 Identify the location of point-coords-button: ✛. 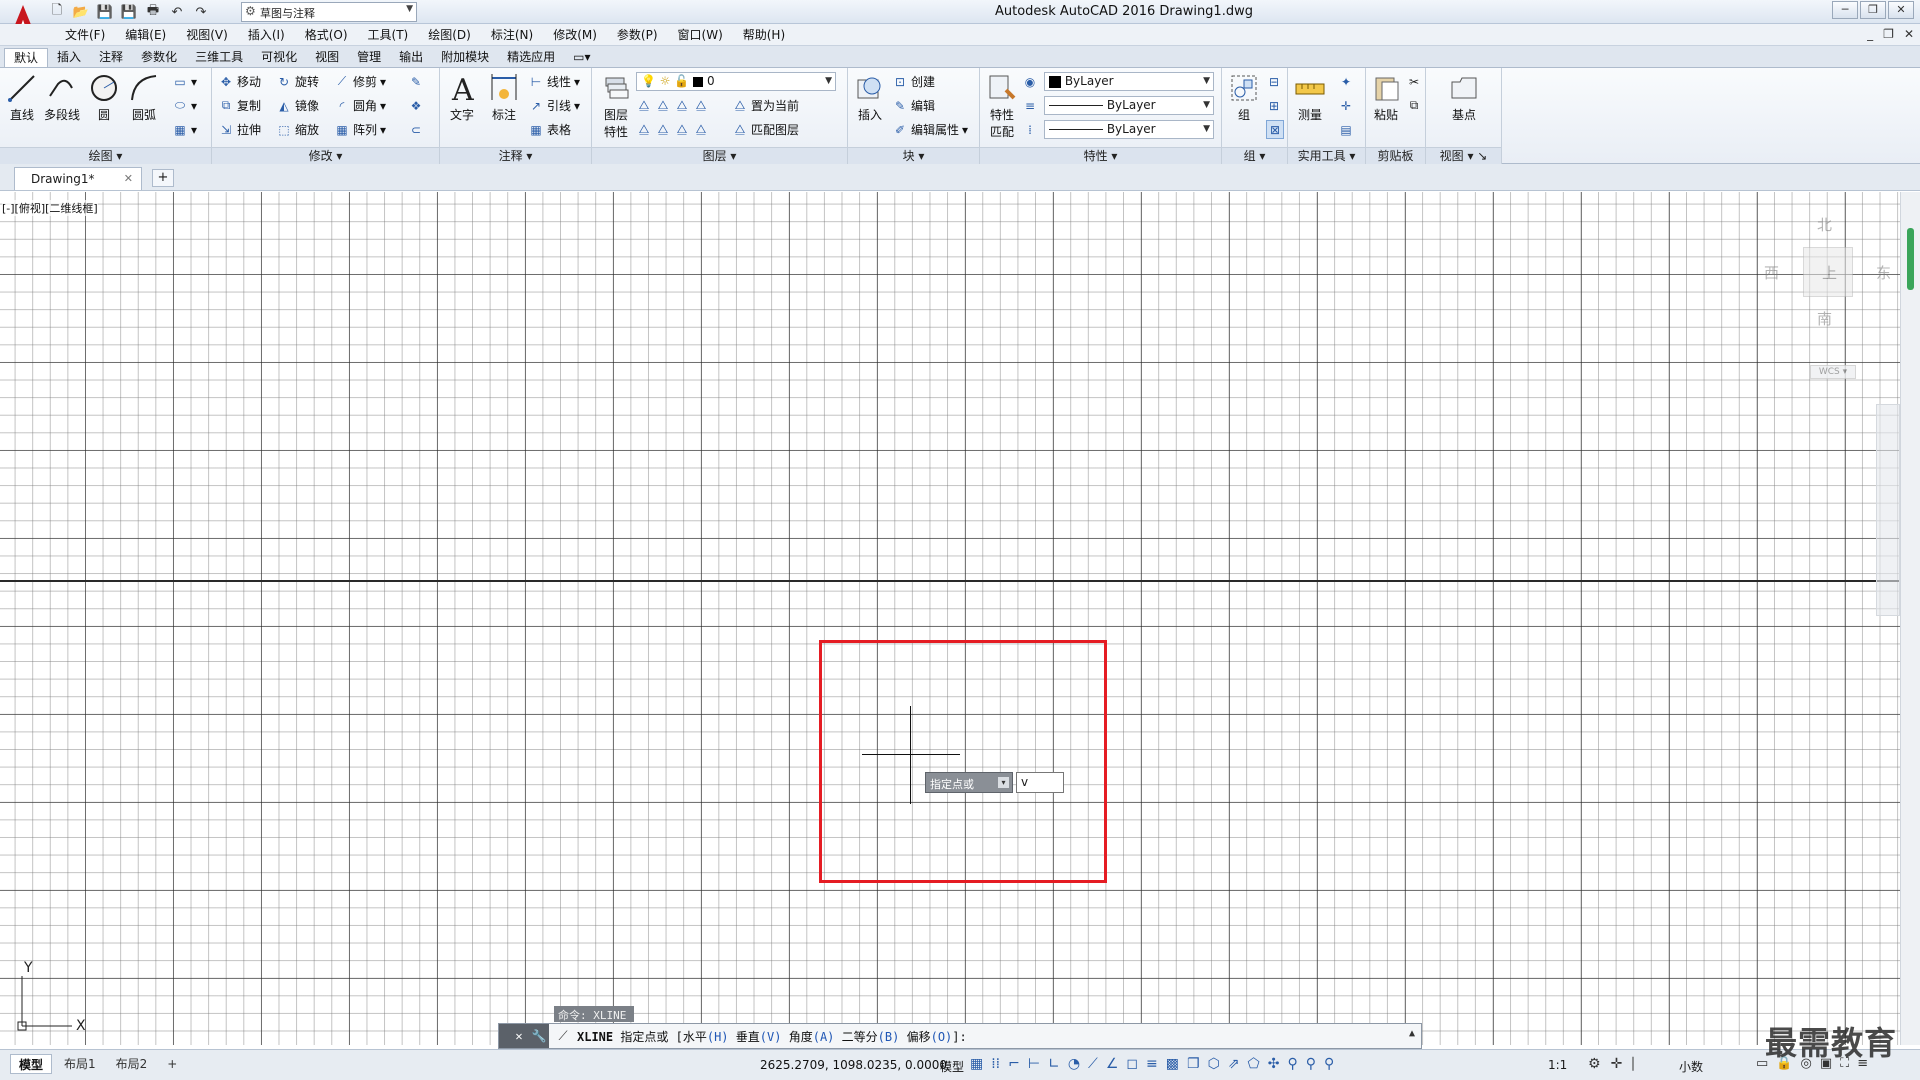
(1346, 105).